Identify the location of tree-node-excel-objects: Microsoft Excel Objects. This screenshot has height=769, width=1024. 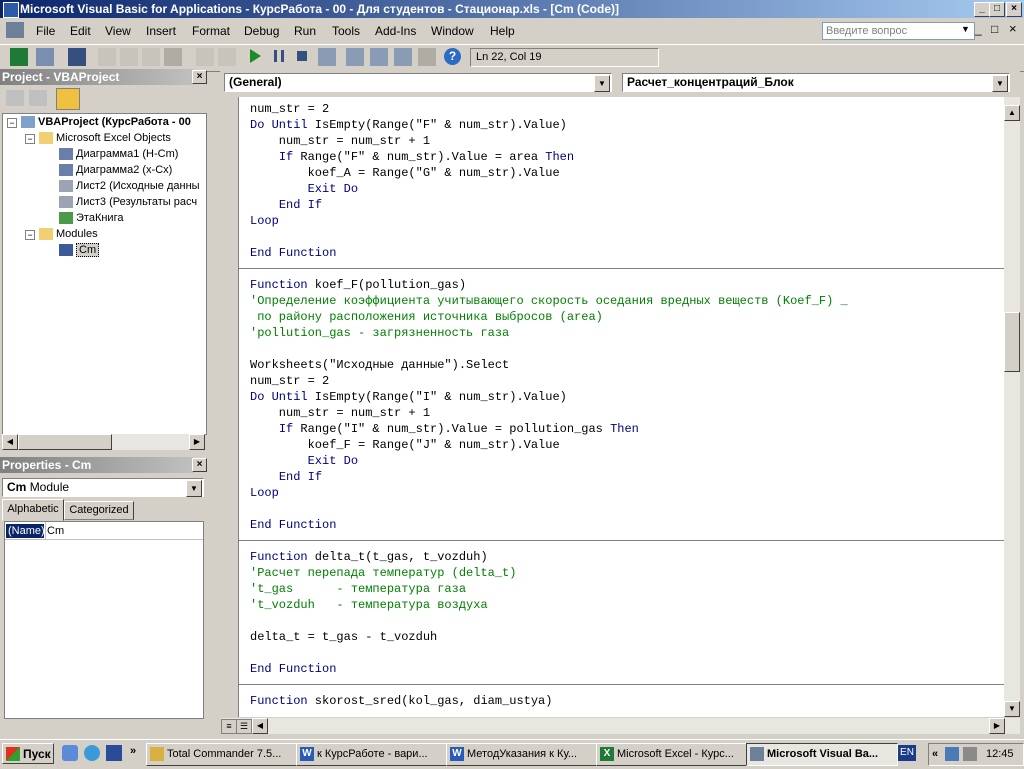
(105, 138).